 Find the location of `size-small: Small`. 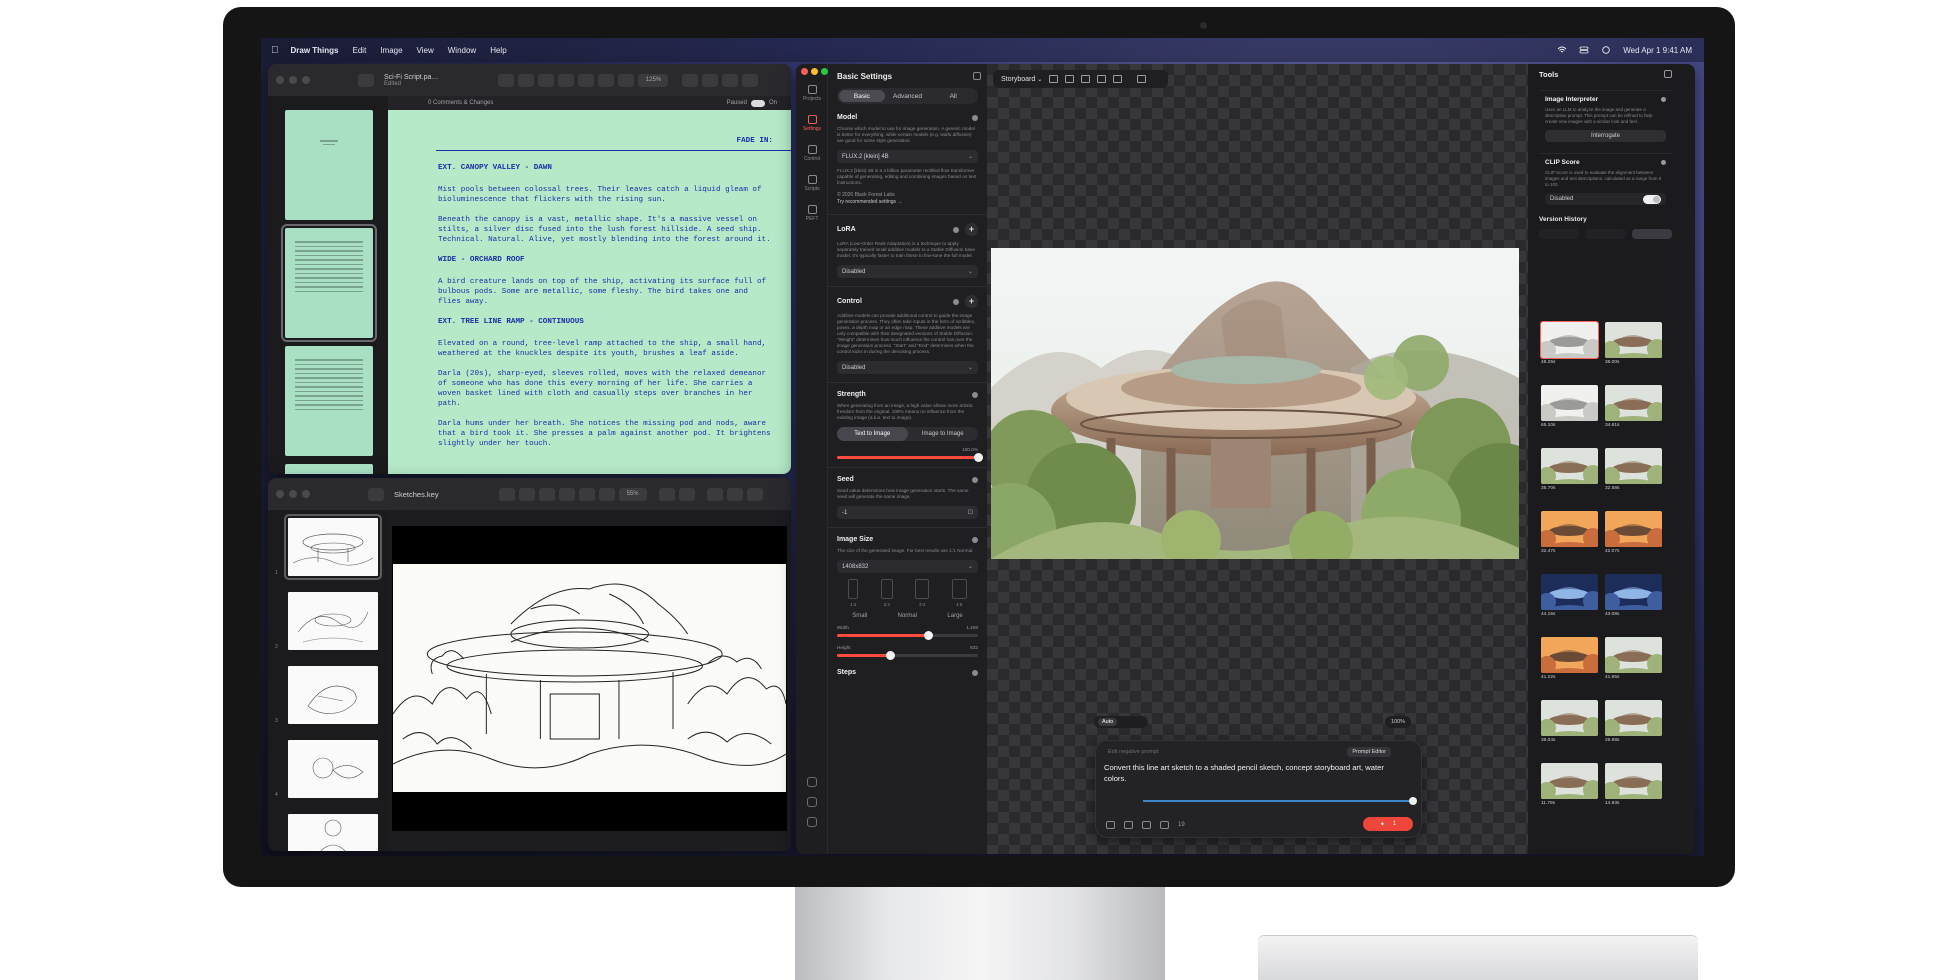

size-small: Small is located at coordinates (859, 616).